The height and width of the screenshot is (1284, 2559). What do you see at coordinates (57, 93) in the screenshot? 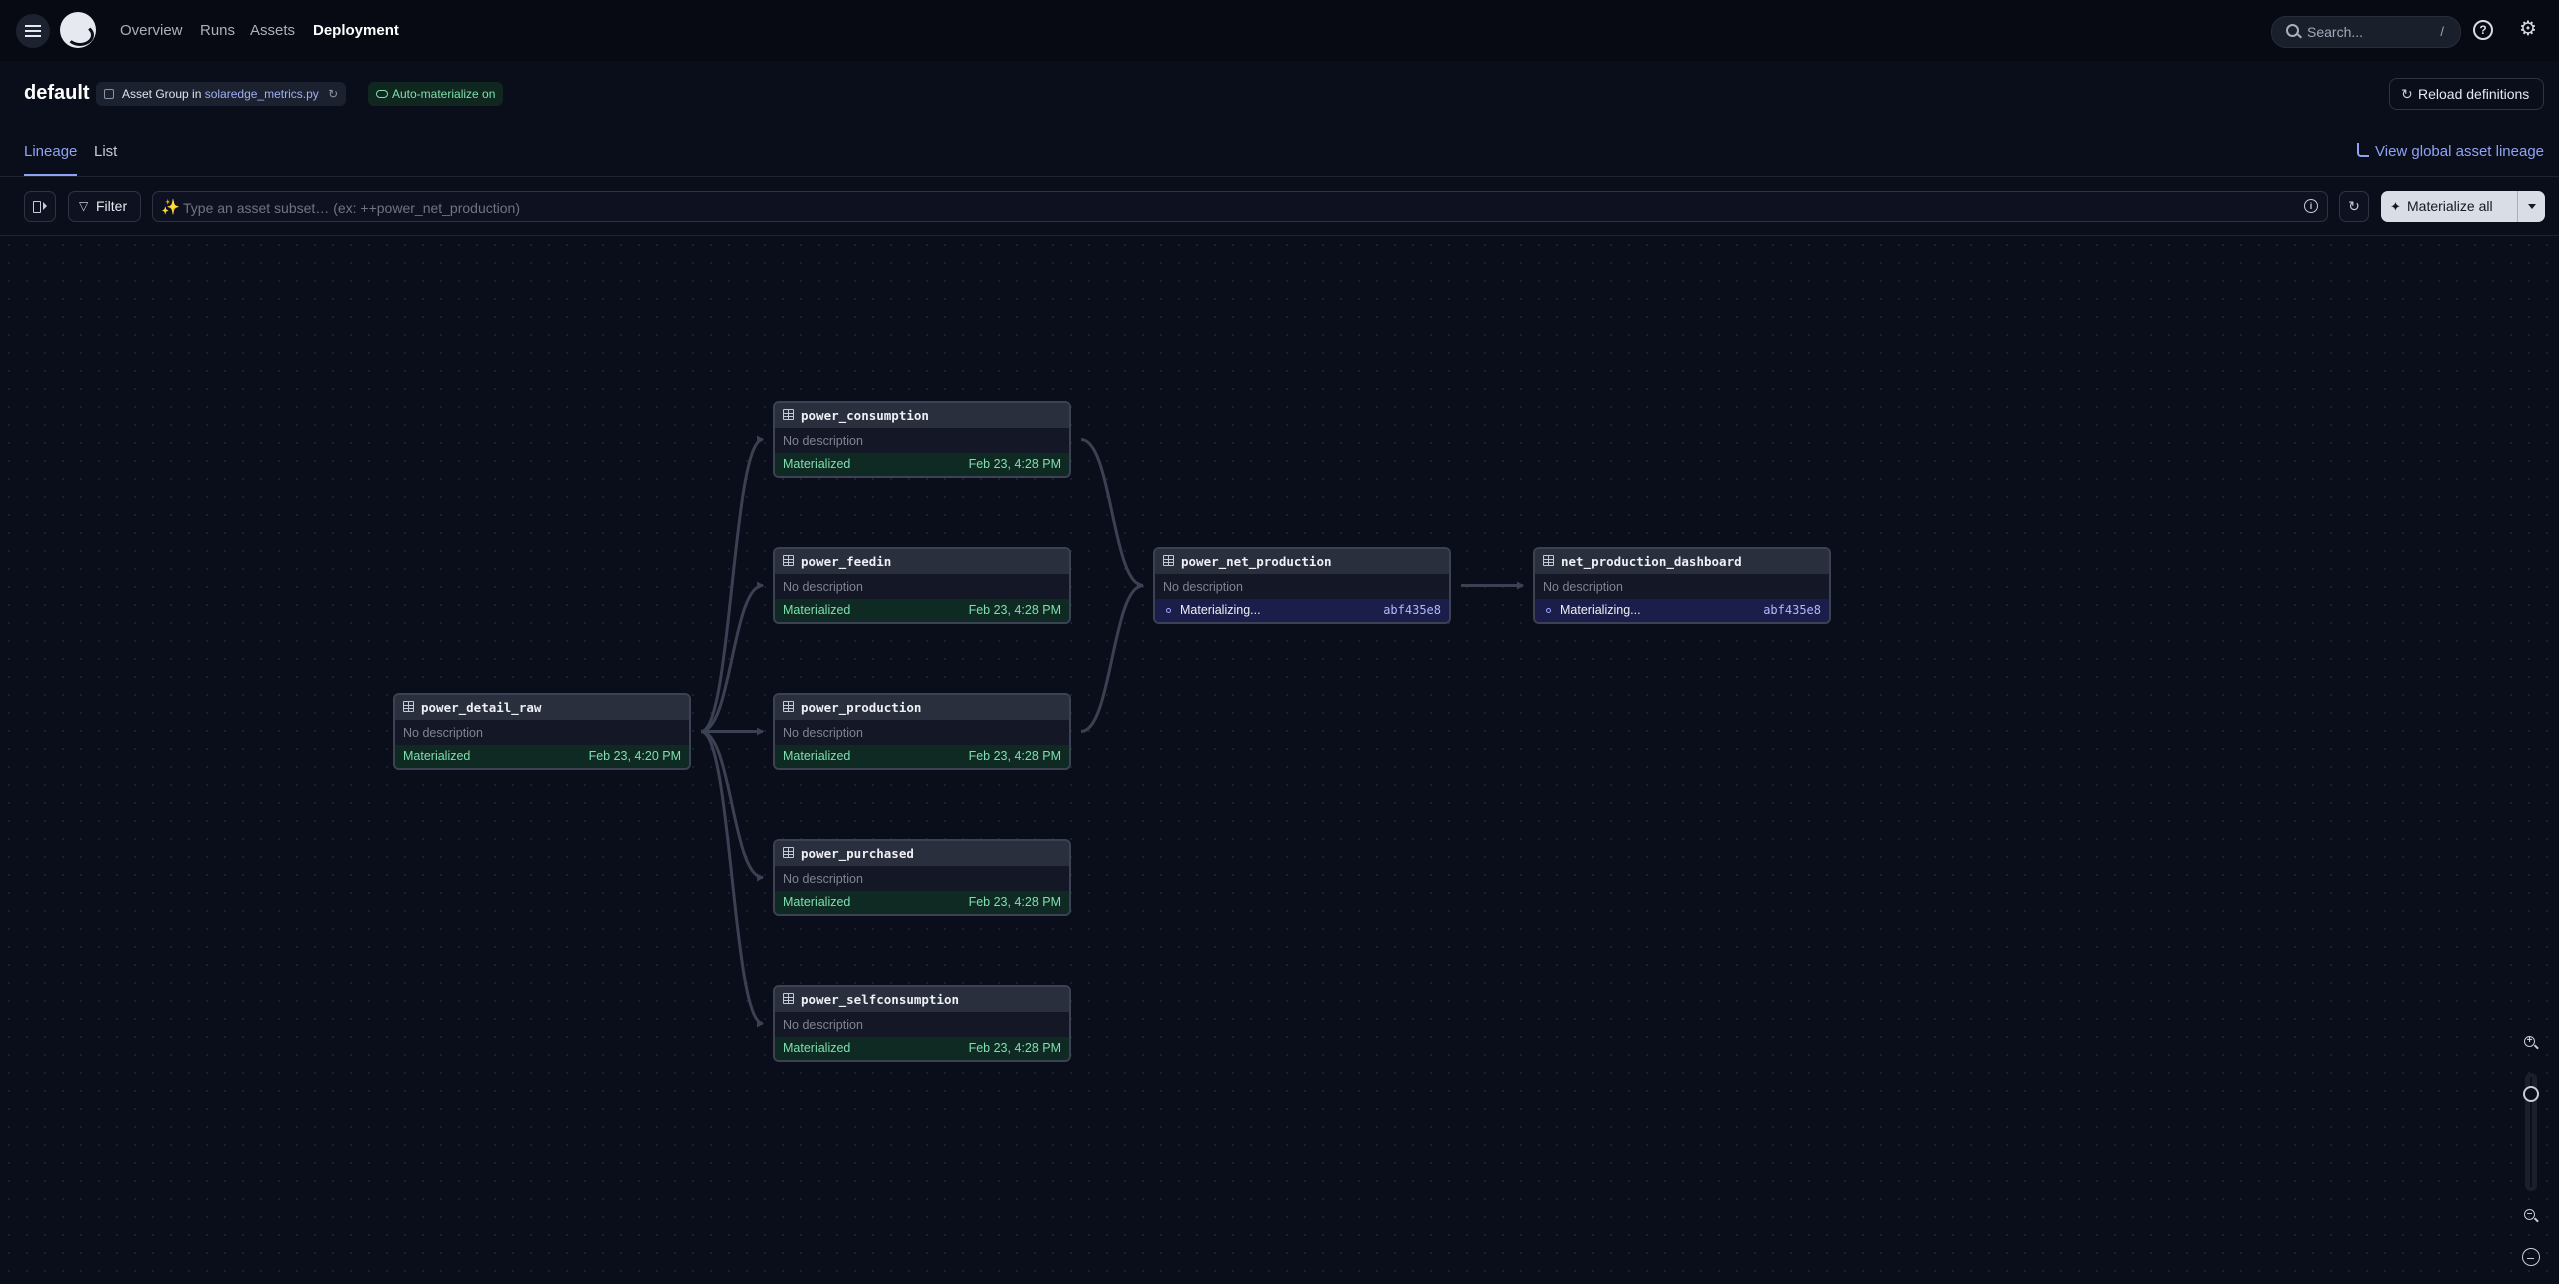
I see `page-title: default` at bounding box center [57, 93].